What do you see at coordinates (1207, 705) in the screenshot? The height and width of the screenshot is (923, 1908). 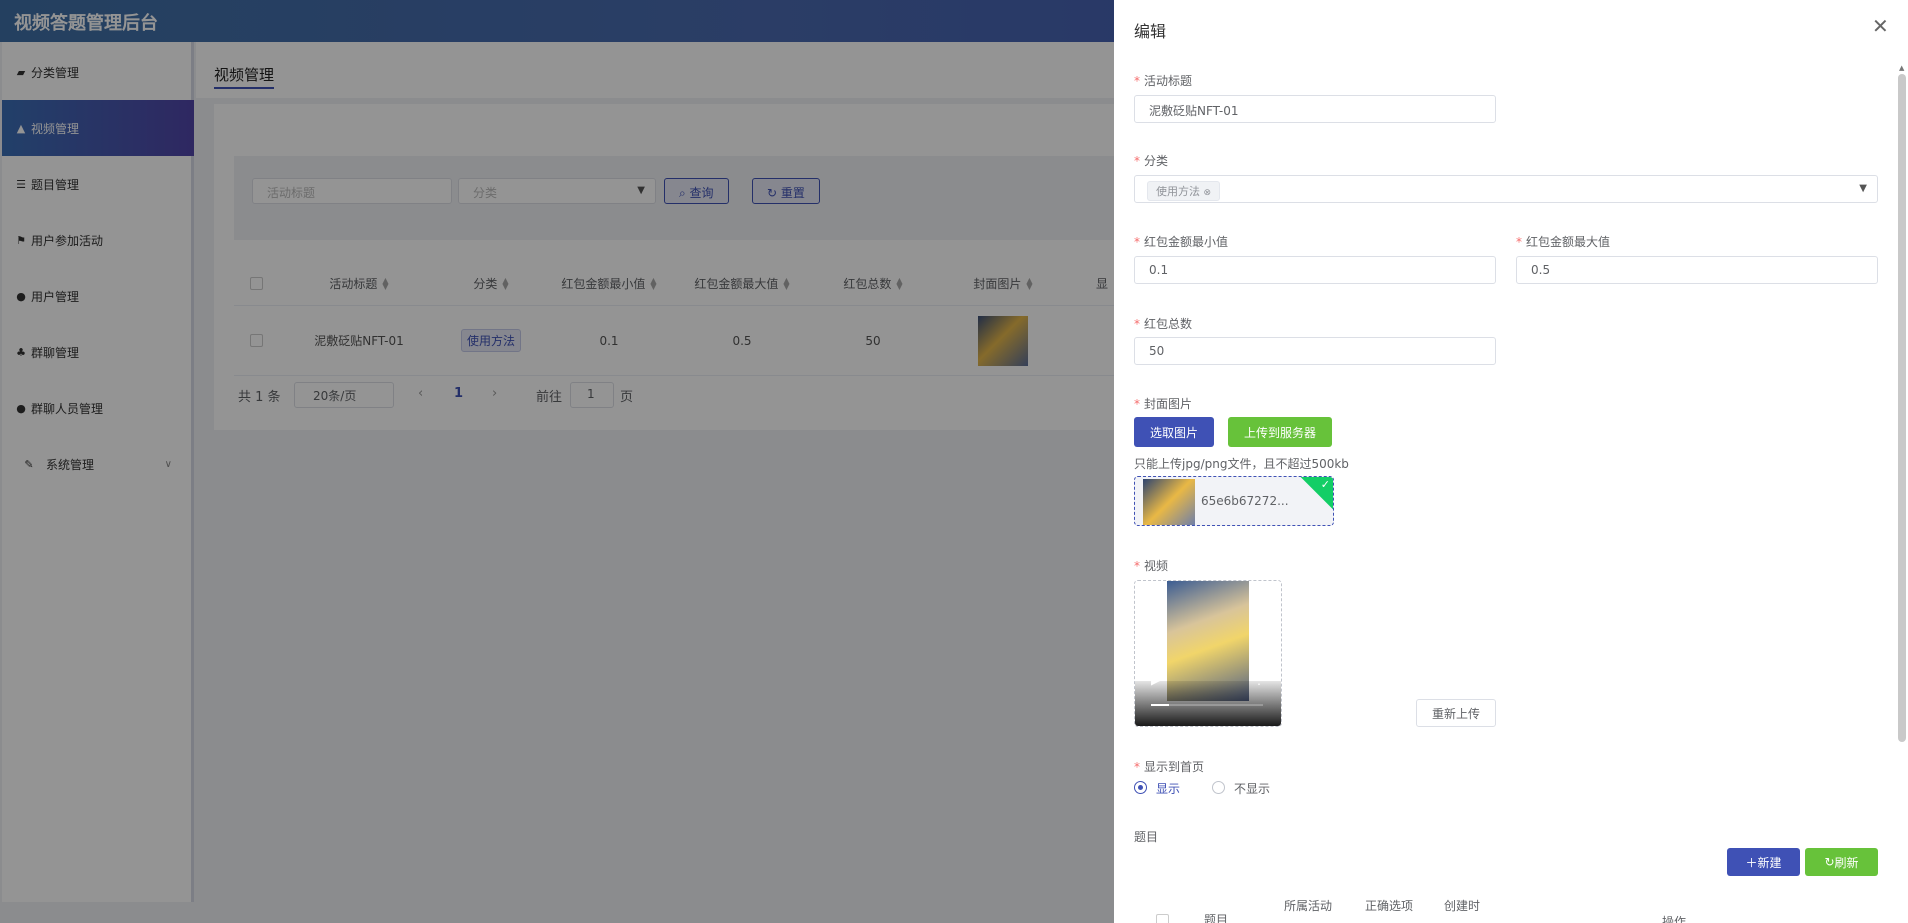 I see `video-progress-track` at bounding box center [1207, 705].